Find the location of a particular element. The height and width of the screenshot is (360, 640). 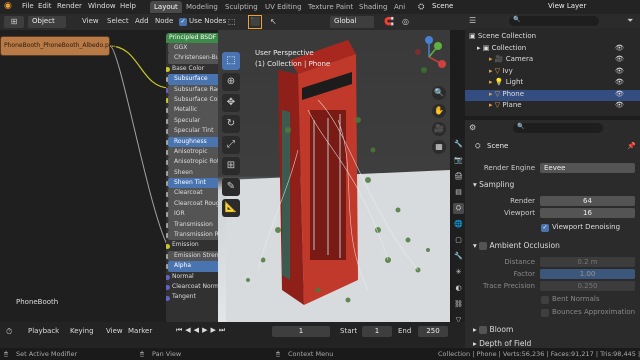

modifier-tab-icon: 🔧 is located at coordinates (458, 256).